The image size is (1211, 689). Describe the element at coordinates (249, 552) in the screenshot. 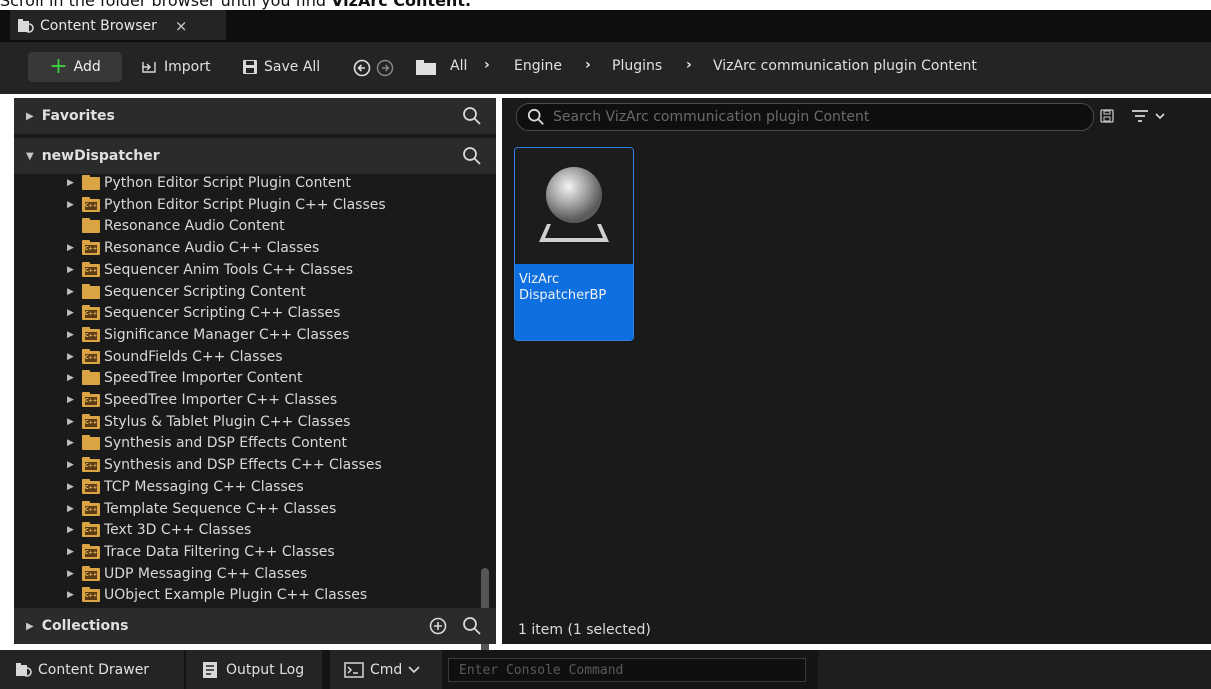

I see `tree-item: ▶ C++ Trace Data Filtering C++ Classes` at that location.